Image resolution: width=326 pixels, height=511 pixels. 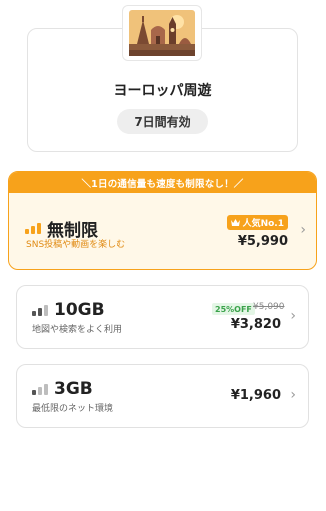 I want to click on featured-banner: ＼1日の通信量も速度も制限なし！／, so click(x=162, y=182).